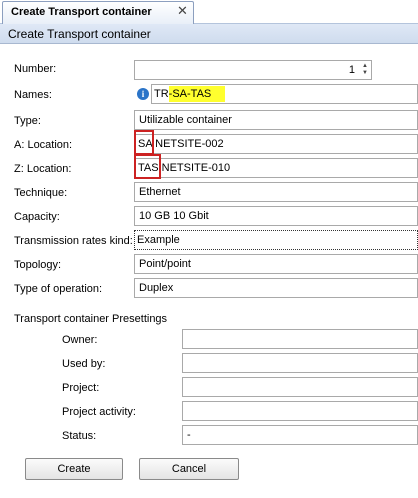 This screenshot has height=498, width=418. What do you see at coordinates (276, 144) in the screenshot?
I see `a-location-field: SA NETSITE-002` at bounding box center [276, 144].